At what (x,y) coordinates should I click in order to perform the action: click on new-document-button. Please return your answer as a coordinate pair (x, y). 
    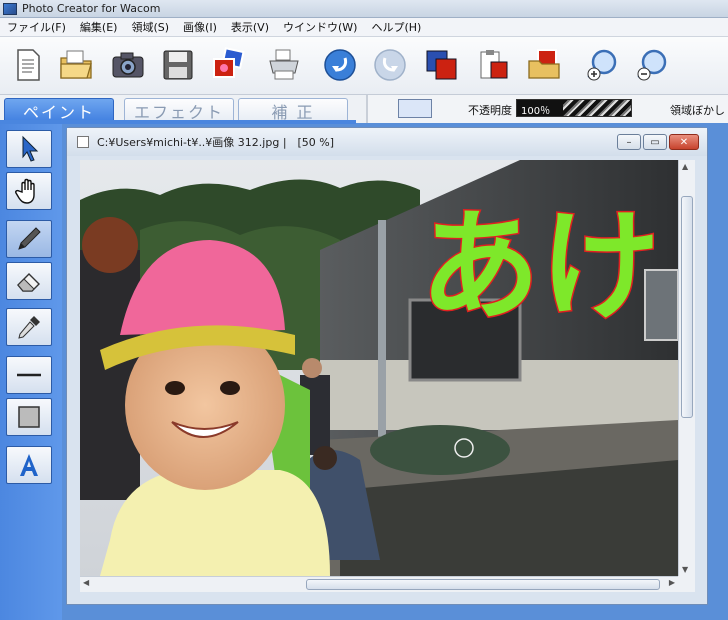
    Looking at the image, I should click on (28, 65).